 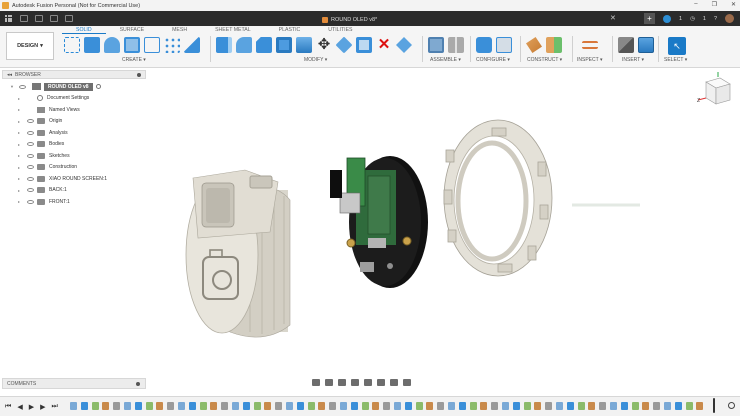 What do you see at coordinates (445, 60) in the screenshot?
I see `assemble-menu: ASSEMBLE ▾` at bounding box center [445, 60].